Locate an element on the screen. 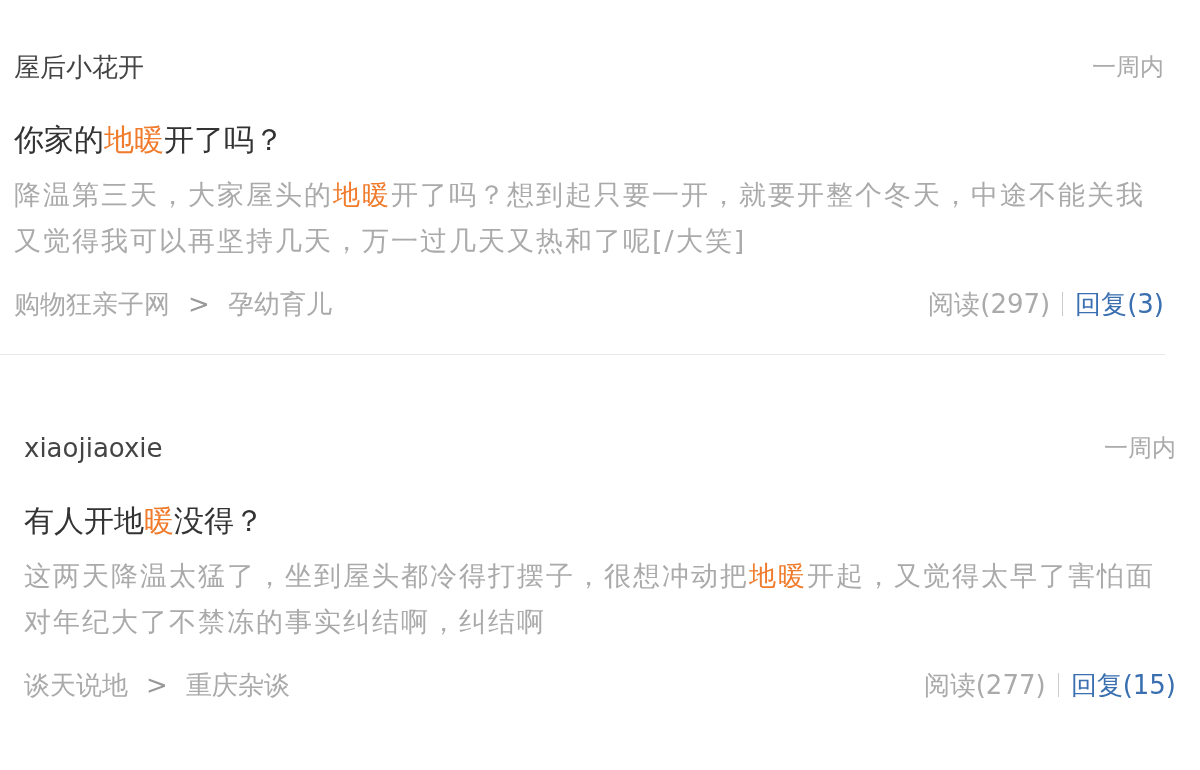 The height and width of the screenshot is (770, 1200). post-title: 有人开地暖没得？ is located at coordinates (600, 521).